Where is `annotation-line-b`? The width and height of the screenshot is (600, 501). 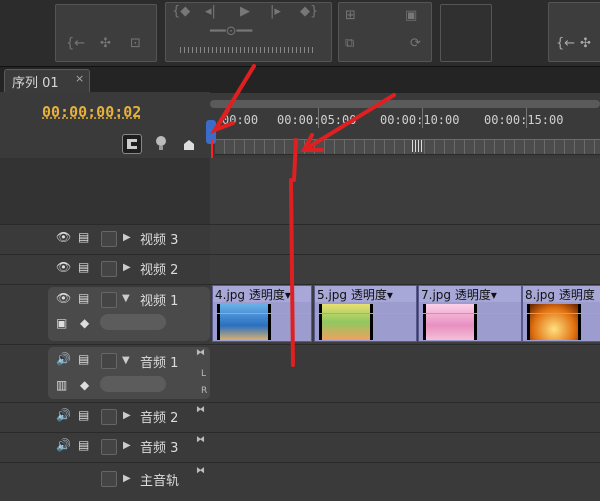
annotation-line-b is located at coordinates (292, 272).